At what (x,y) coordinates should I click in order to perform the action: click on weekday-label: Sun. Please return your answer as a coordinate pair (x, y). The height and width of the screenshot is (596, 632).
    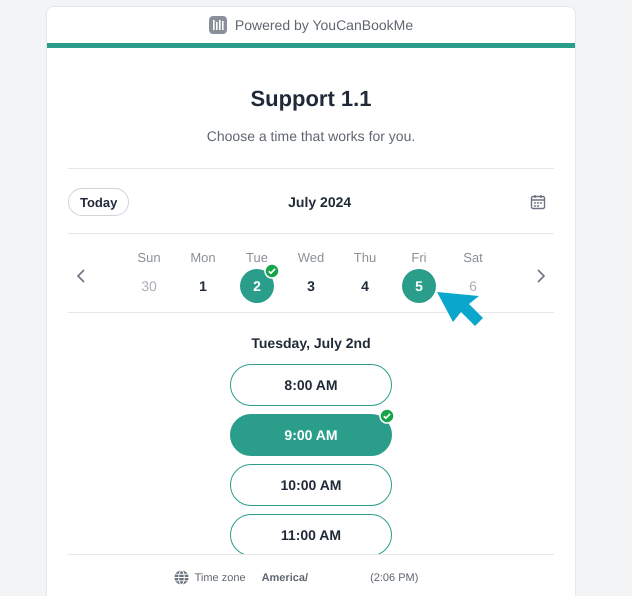
    Looking at the image, I should click on (149, 257).